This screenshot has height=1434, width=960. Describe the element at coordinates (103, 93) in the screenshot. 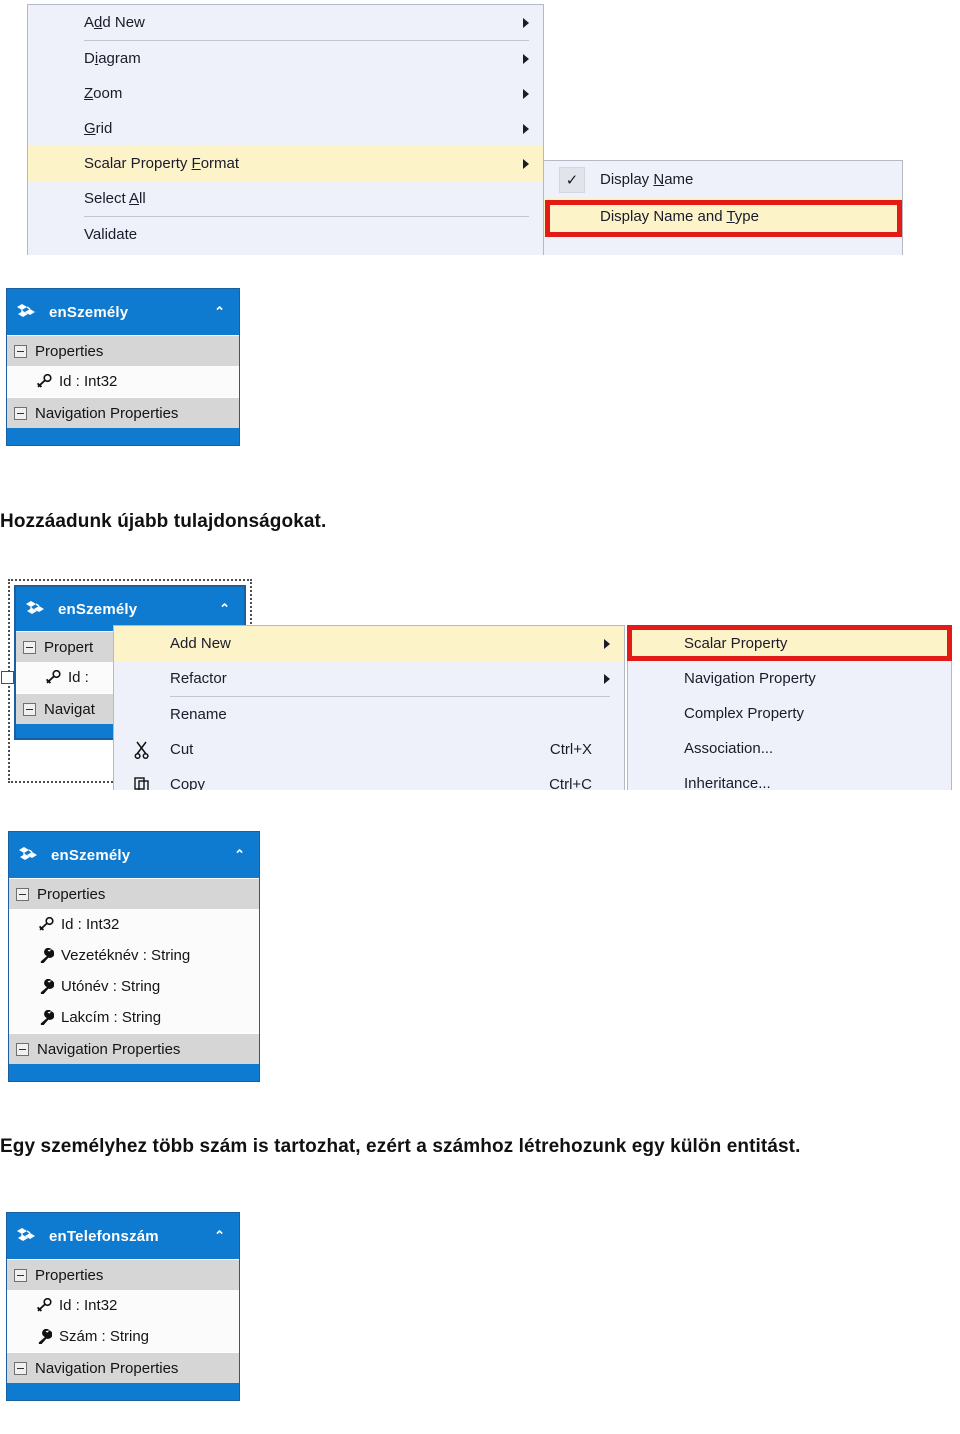

I see `menu-item-label: Zoom` at that location.